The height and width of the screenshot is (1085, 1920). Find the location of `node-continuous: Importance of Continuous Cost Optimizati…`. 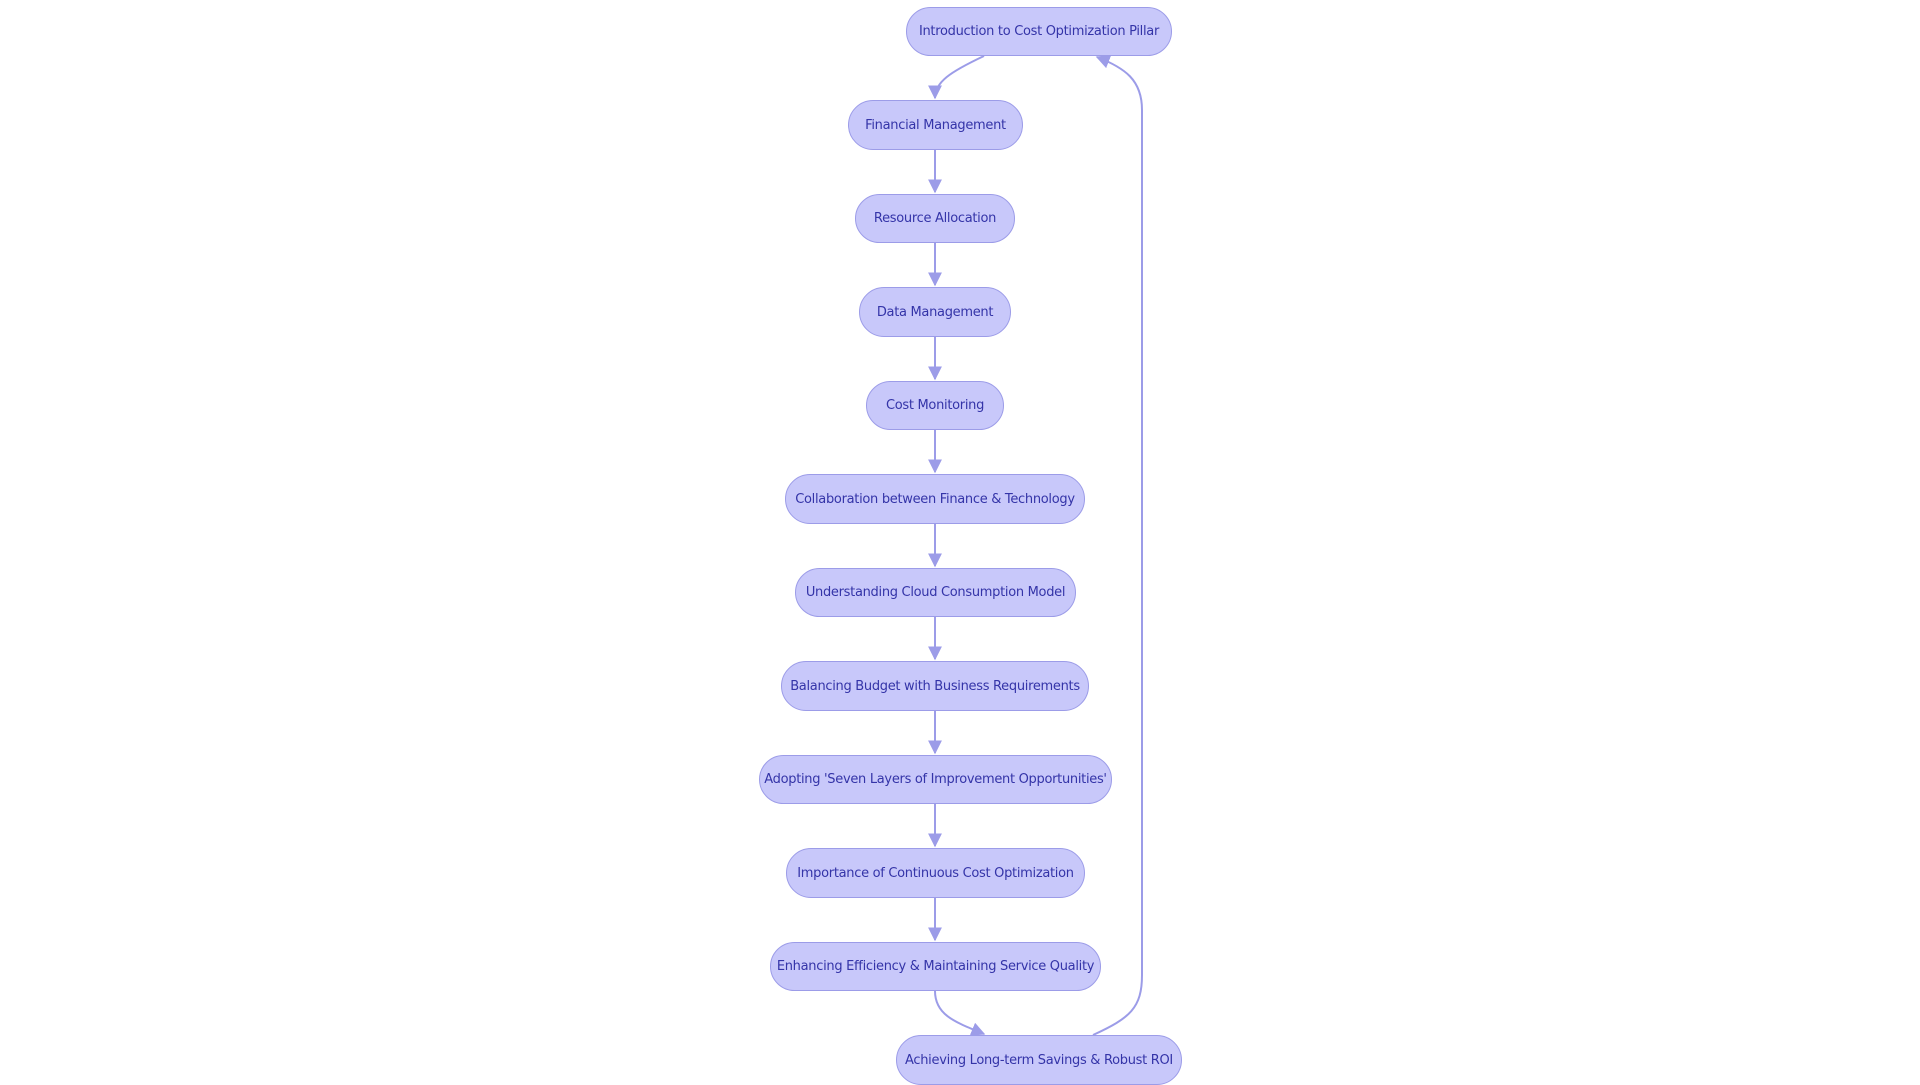

node-continuous: Importance of Continuous Cost Optimizati… is located at coordinates (935, 873).